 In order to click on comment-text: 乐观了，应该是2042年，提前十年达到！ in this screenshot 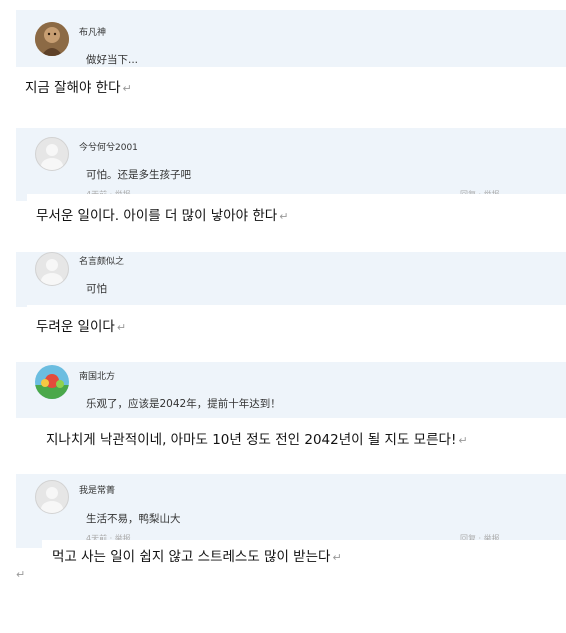, I will do `click(183, 404)`.